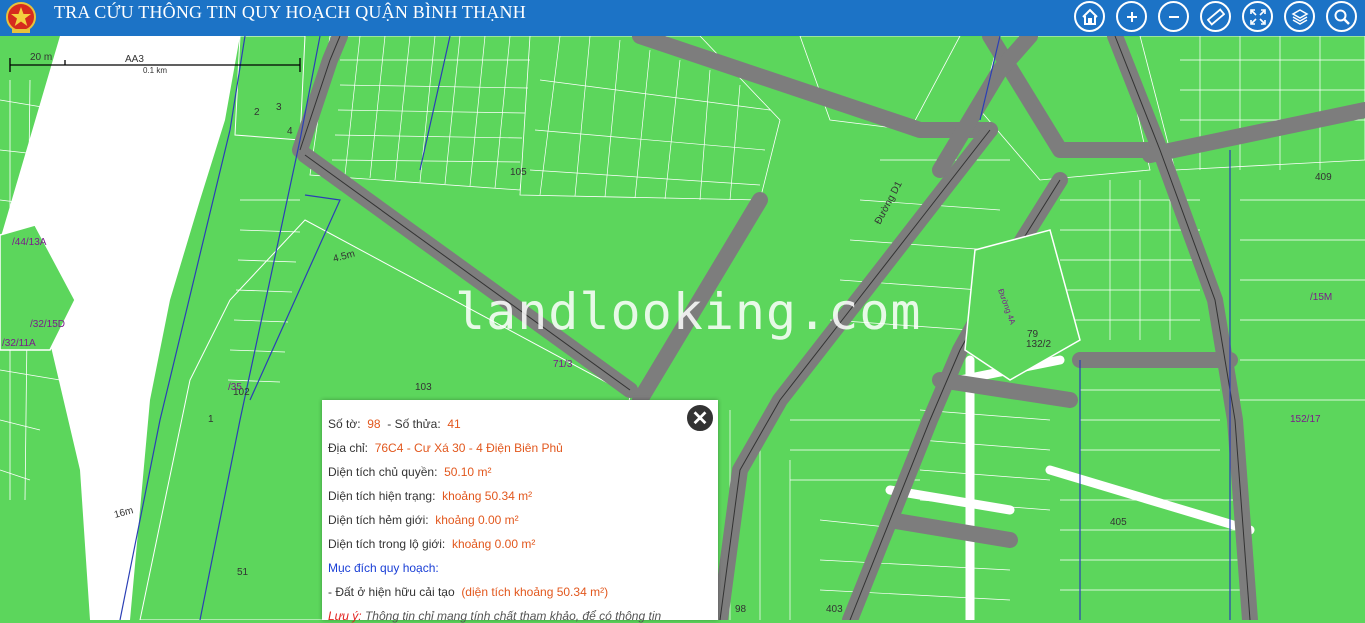 The height and width of the screenshot is (623, 1365). What do you see at coordinates (134, 59) in the screenshot?
I see `parcel-label-aa3: AA3` at bounding box center [134, 59].